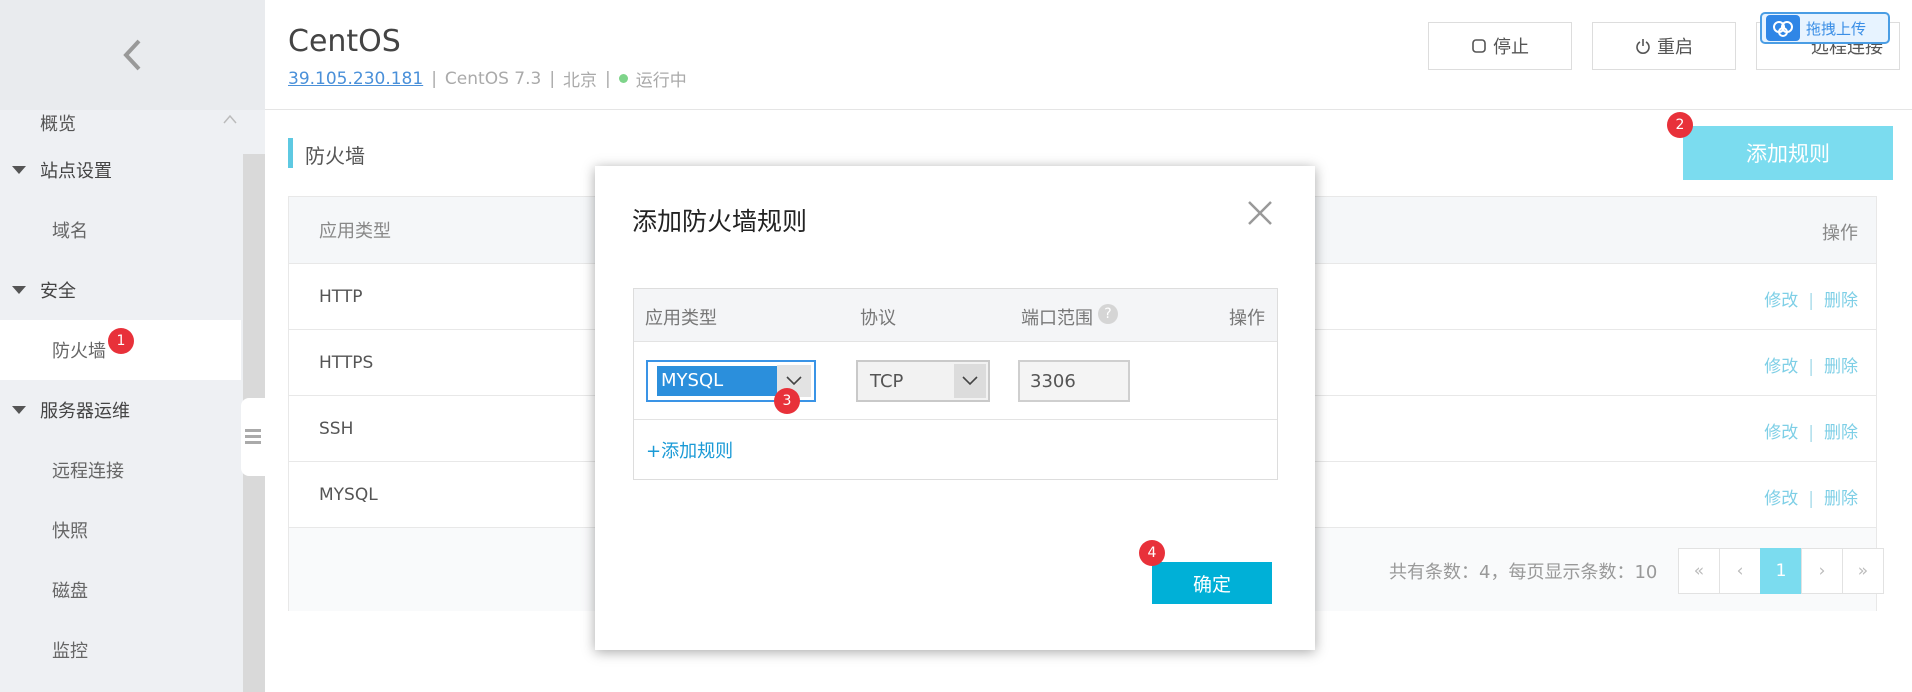  What do you see at coordinates (120, 530) in the screenshot?
I see `sidebar-item-snapshot: 快照` at bounding box center [120, 530].